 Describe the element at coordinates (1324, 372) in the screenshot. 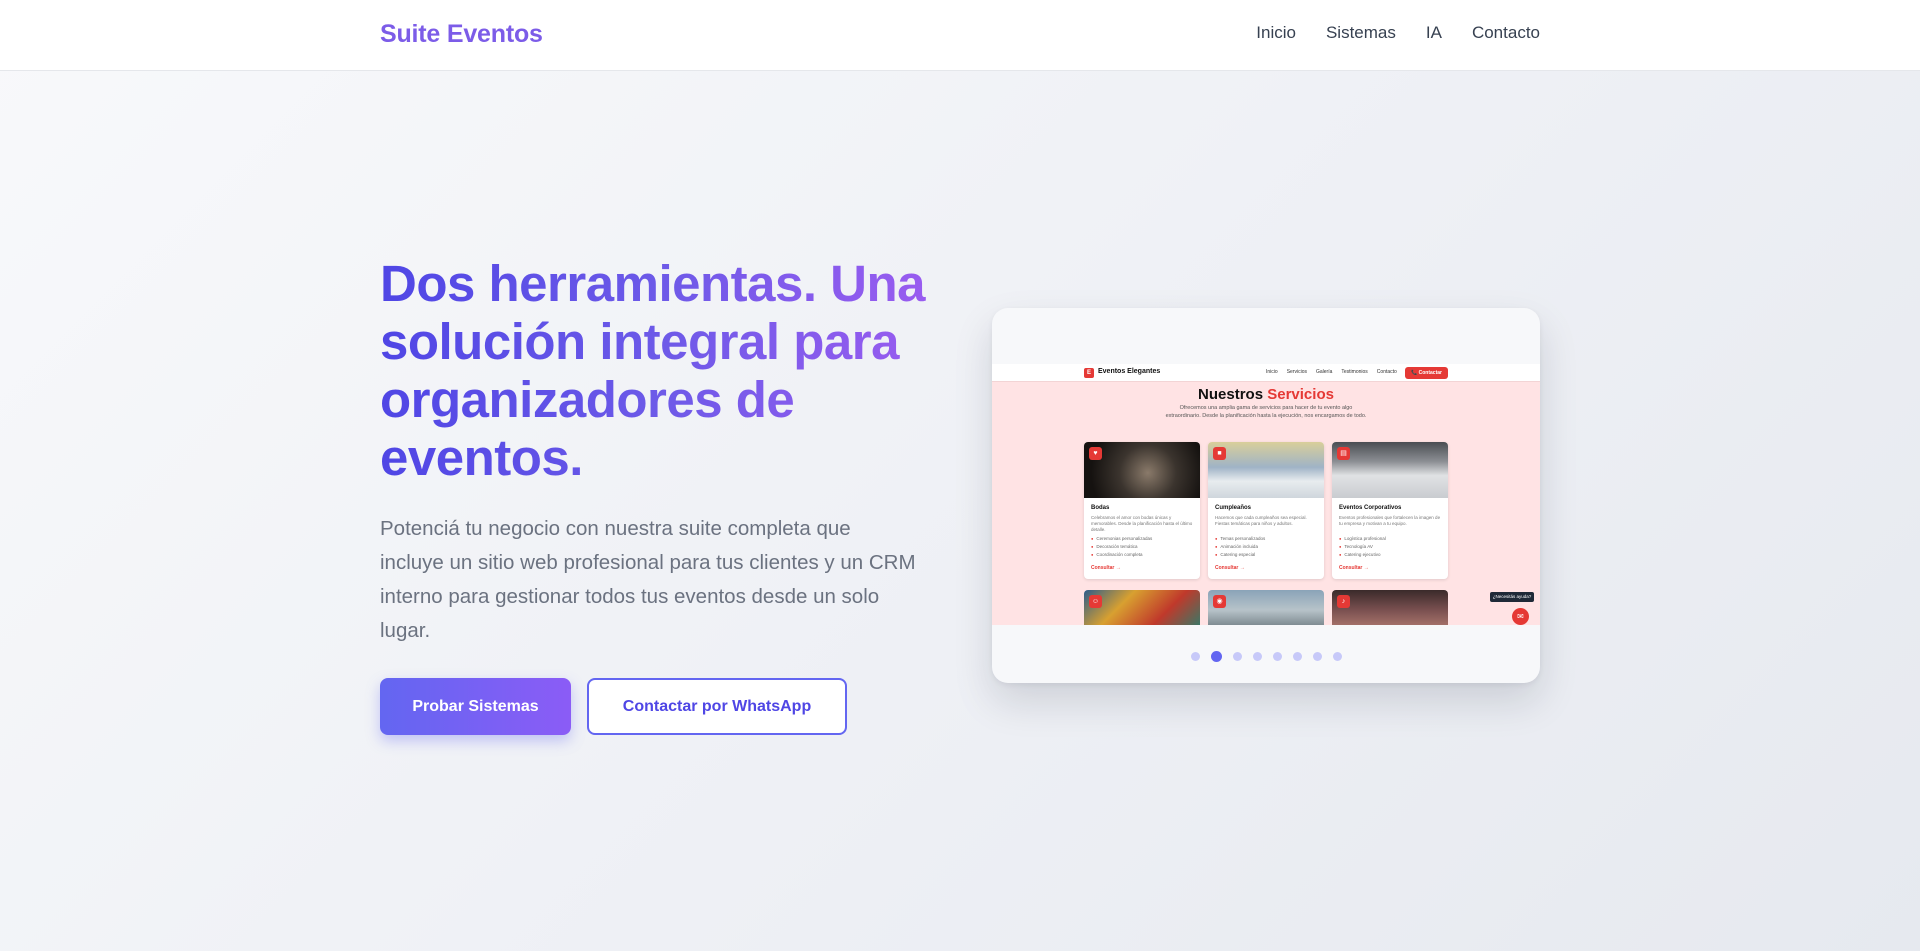

I see `preview-nav-item: Galería` at that location.